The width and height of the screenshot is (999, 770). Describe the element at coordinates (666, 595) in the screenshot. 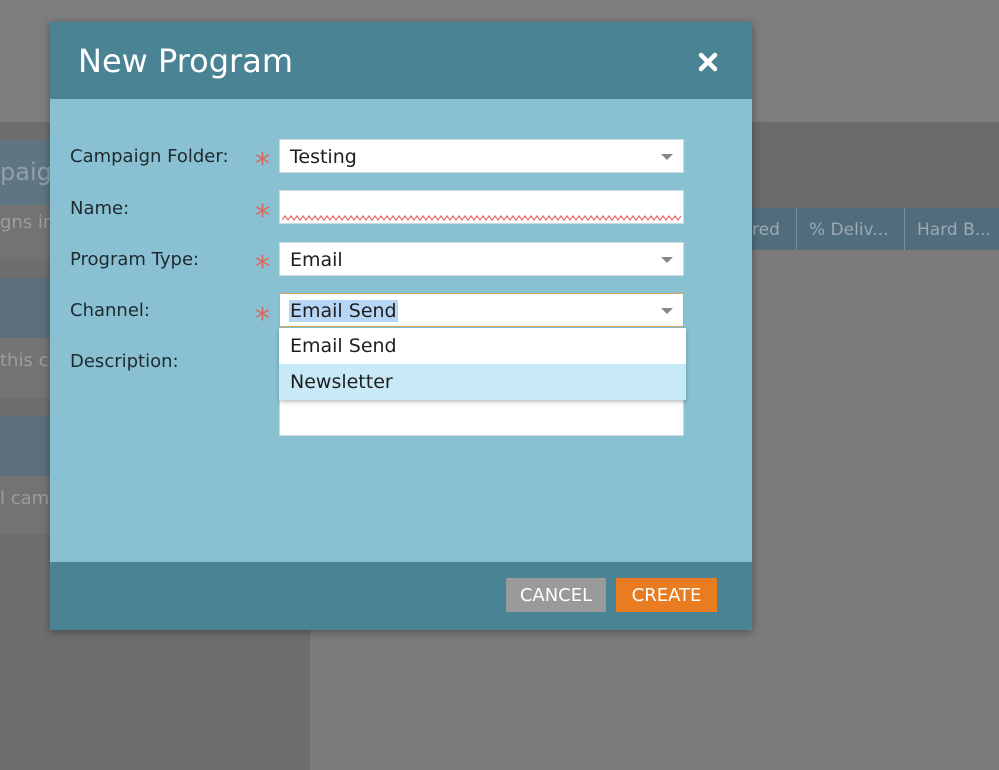

I see `create-button: CREATE` at that location.